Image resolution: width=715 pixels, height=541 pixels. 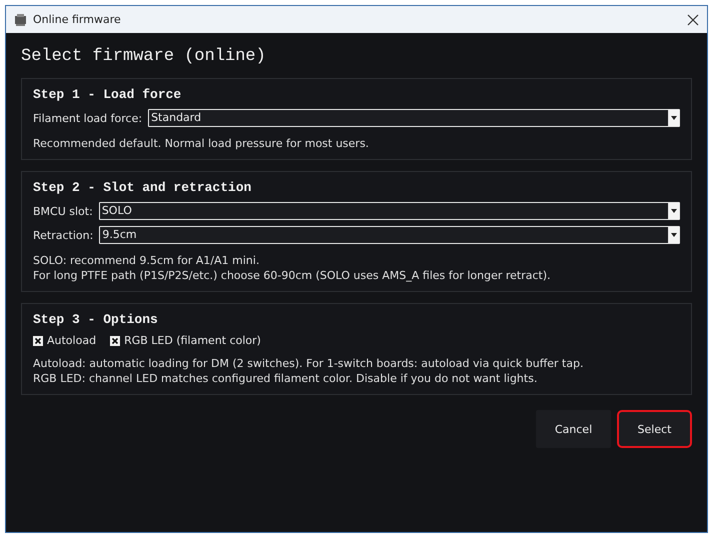 What do you see at coordinates (693, 20) in the screenshot?
I see `close-icon` at bounding box center [693, 20].